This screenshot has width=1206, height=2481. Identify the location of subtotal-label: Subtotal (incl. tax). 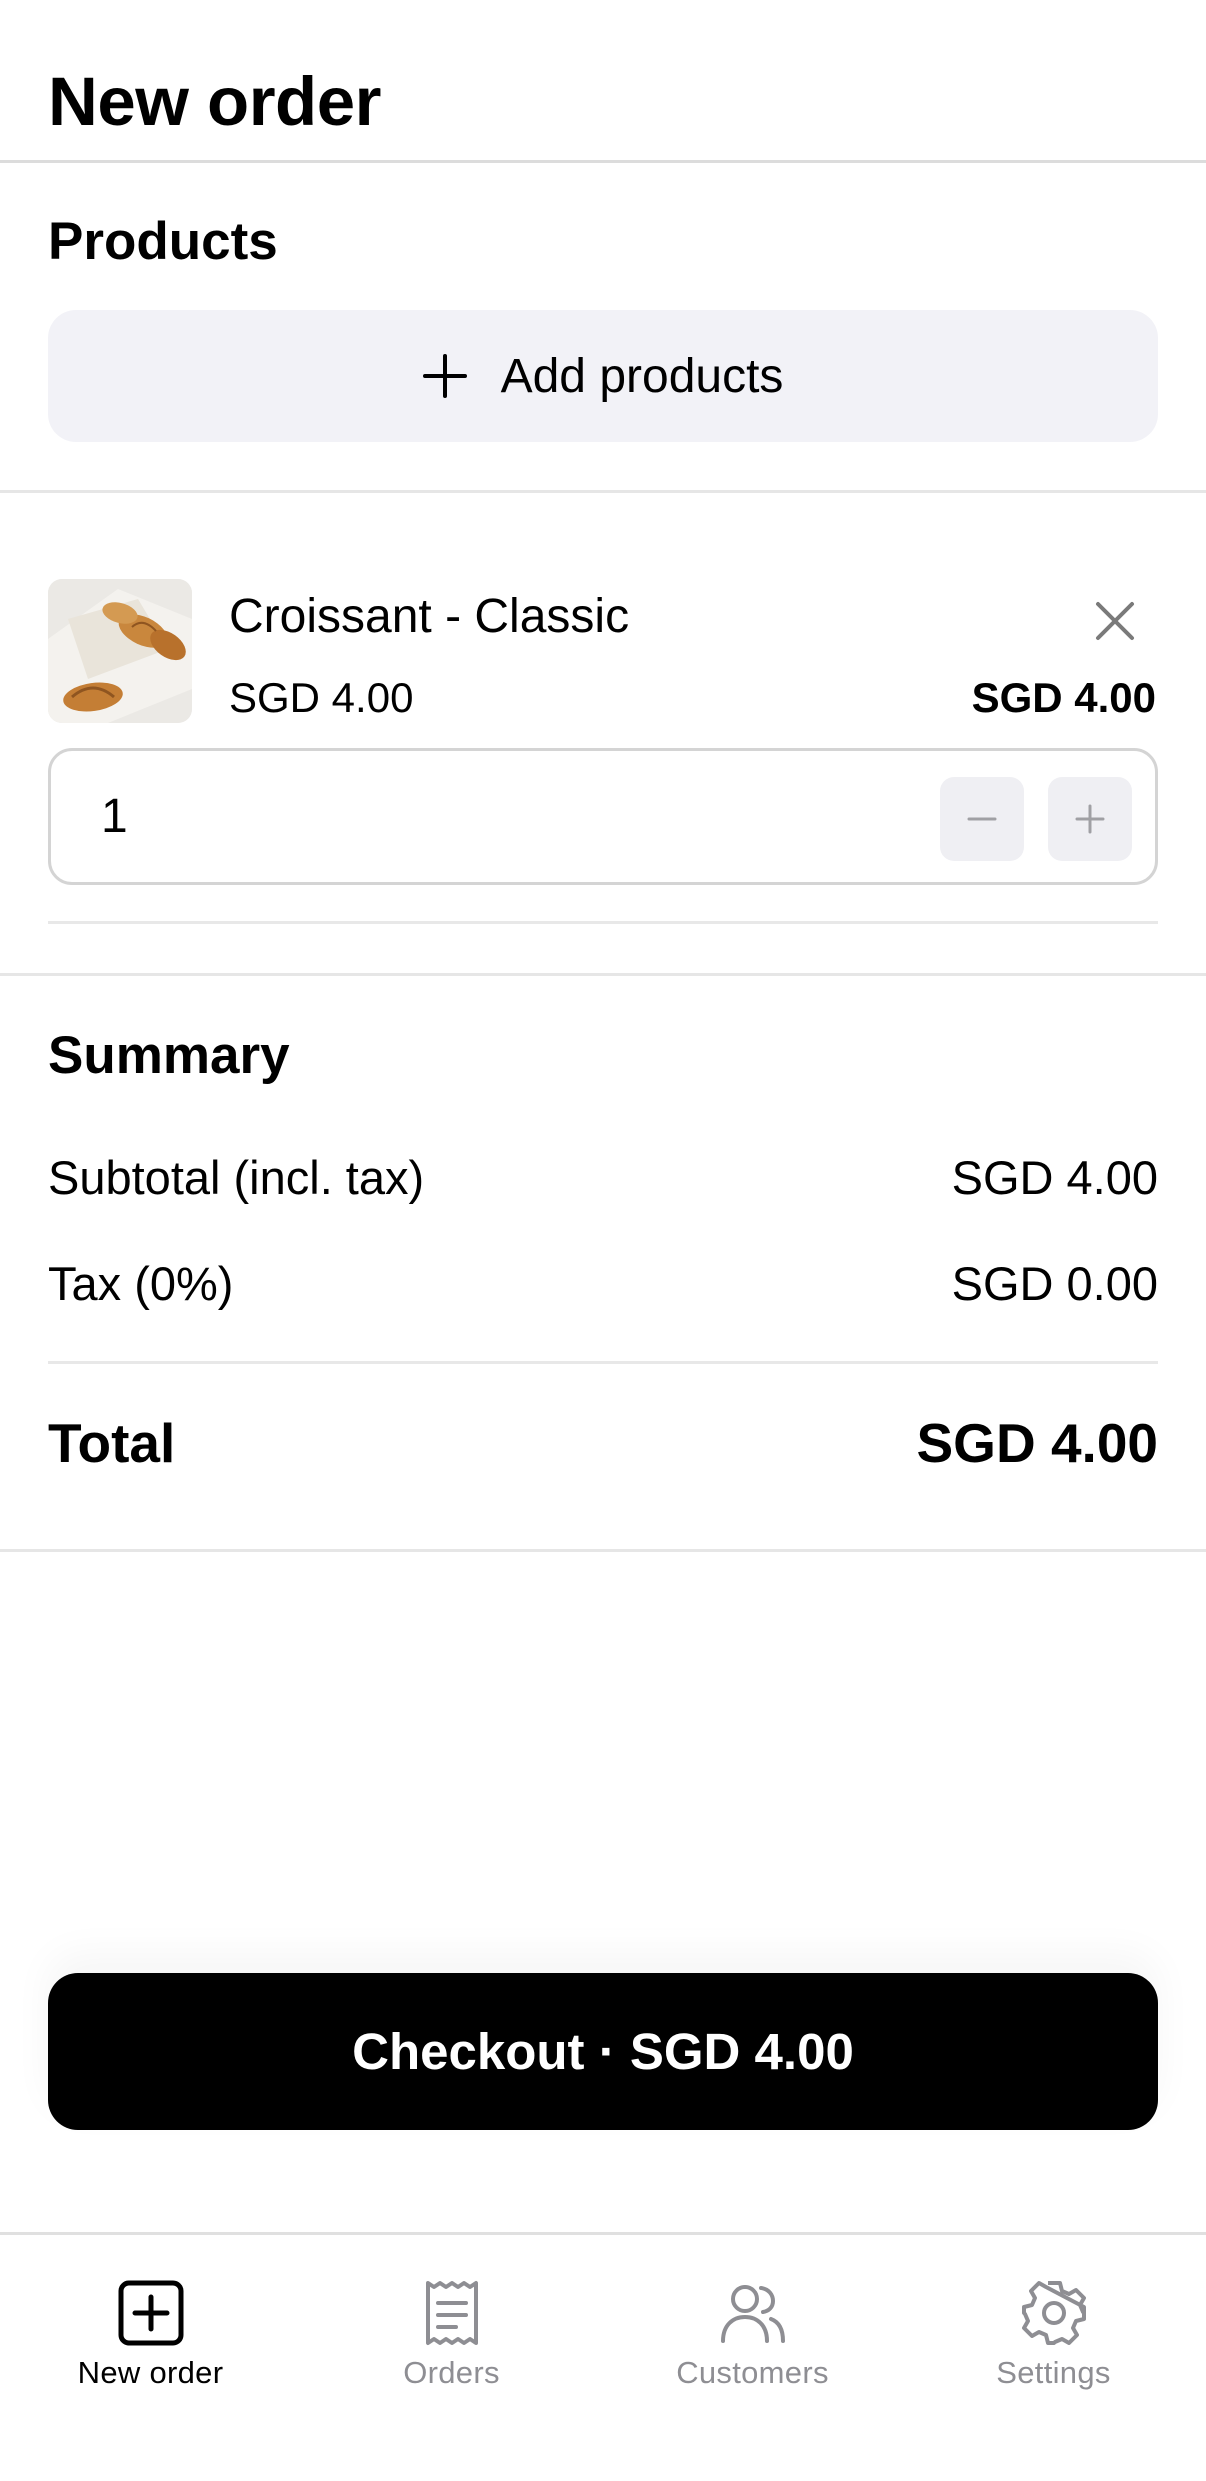
(236, 1177).